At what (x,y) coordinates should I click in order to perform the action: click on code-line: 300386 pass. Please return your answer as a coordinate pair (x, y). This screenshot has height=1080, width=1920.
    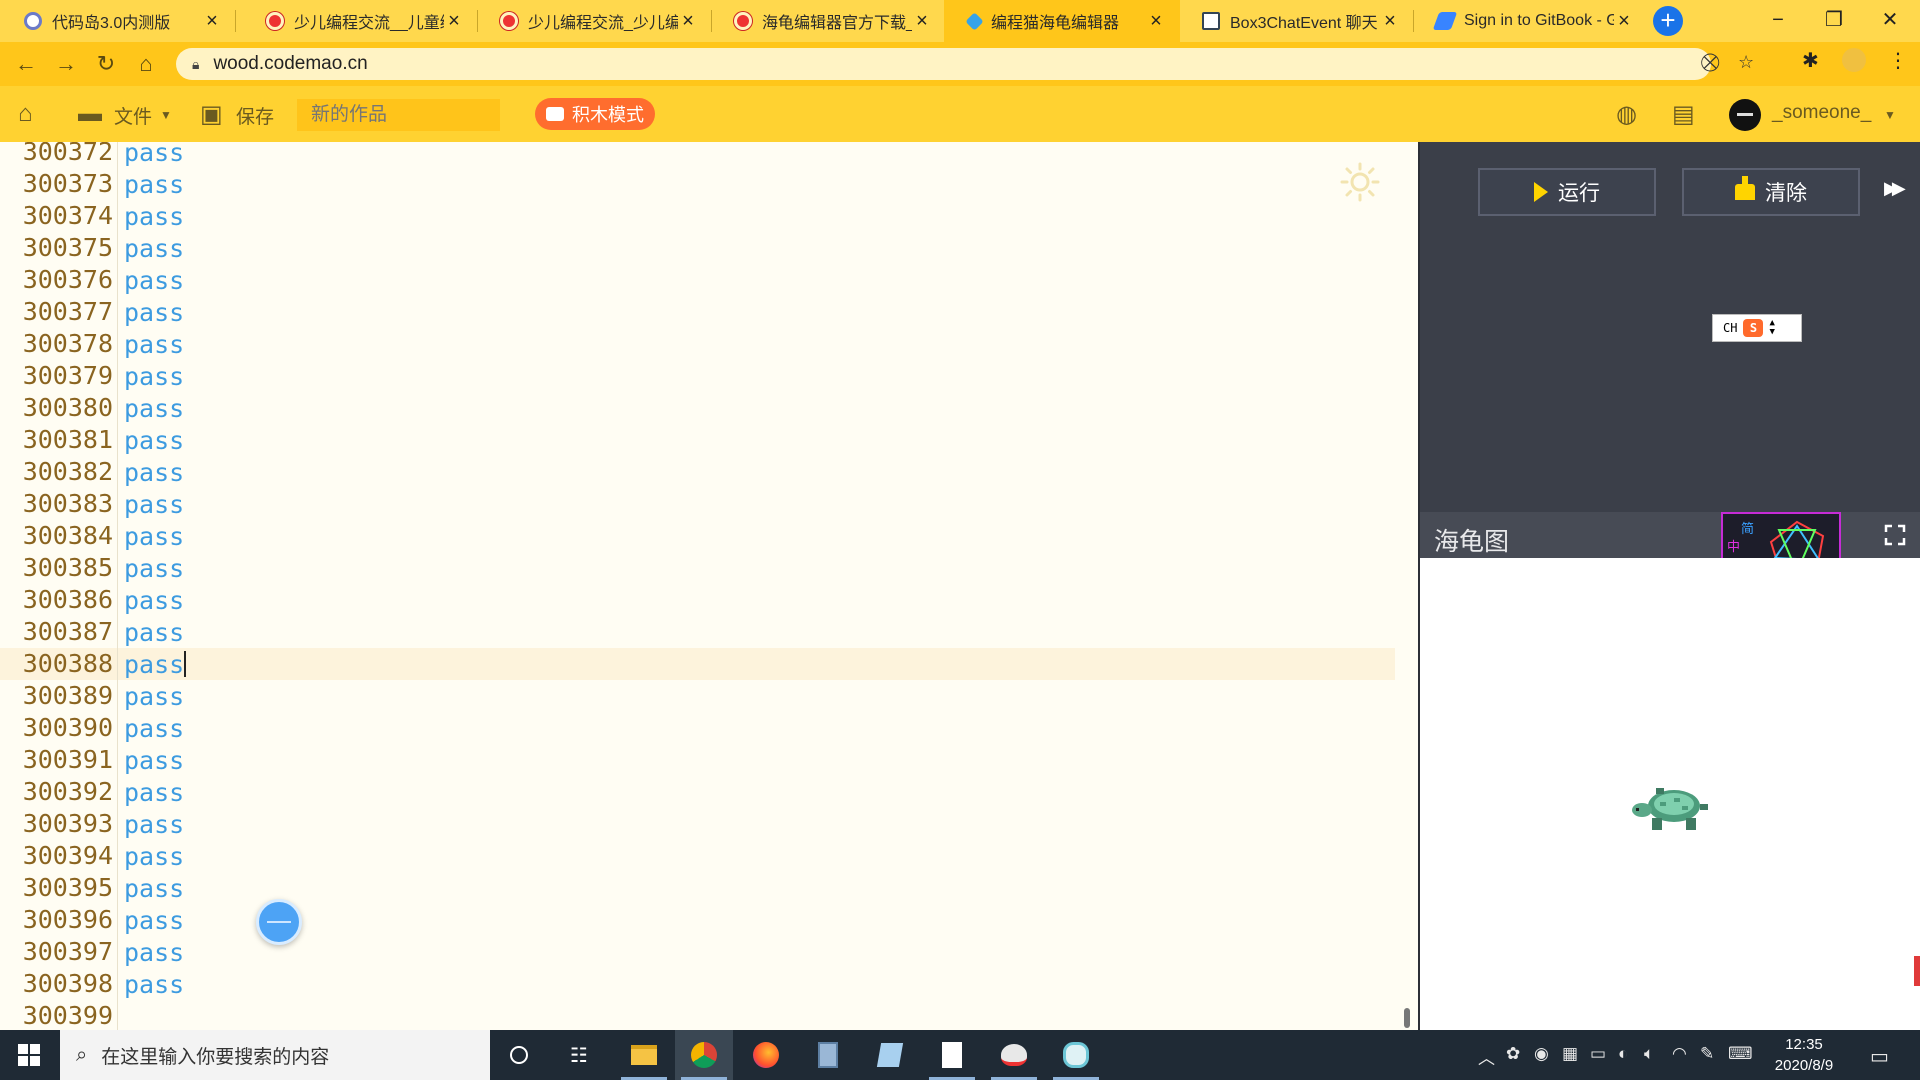
    Looking at the image, I should click on (697, 600).